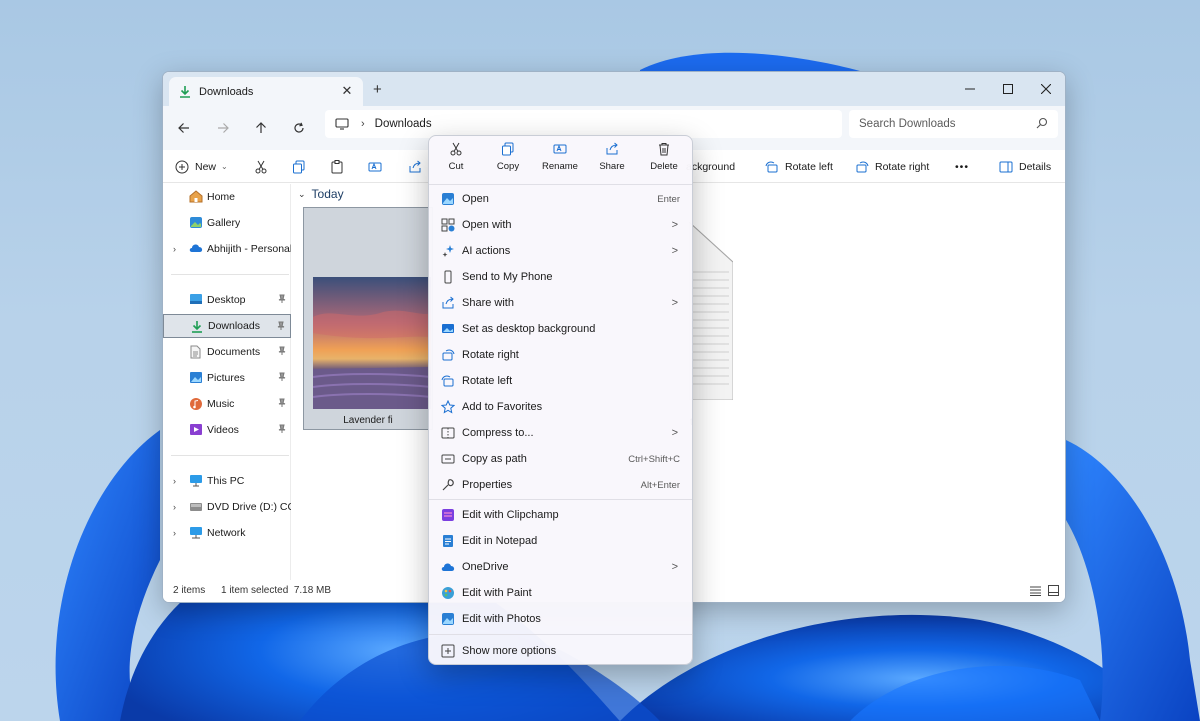 The image size is (1200, 721). I want to click on menu-item-edit-clipchamp: Edit with Clipchamp, so click(560, 515).